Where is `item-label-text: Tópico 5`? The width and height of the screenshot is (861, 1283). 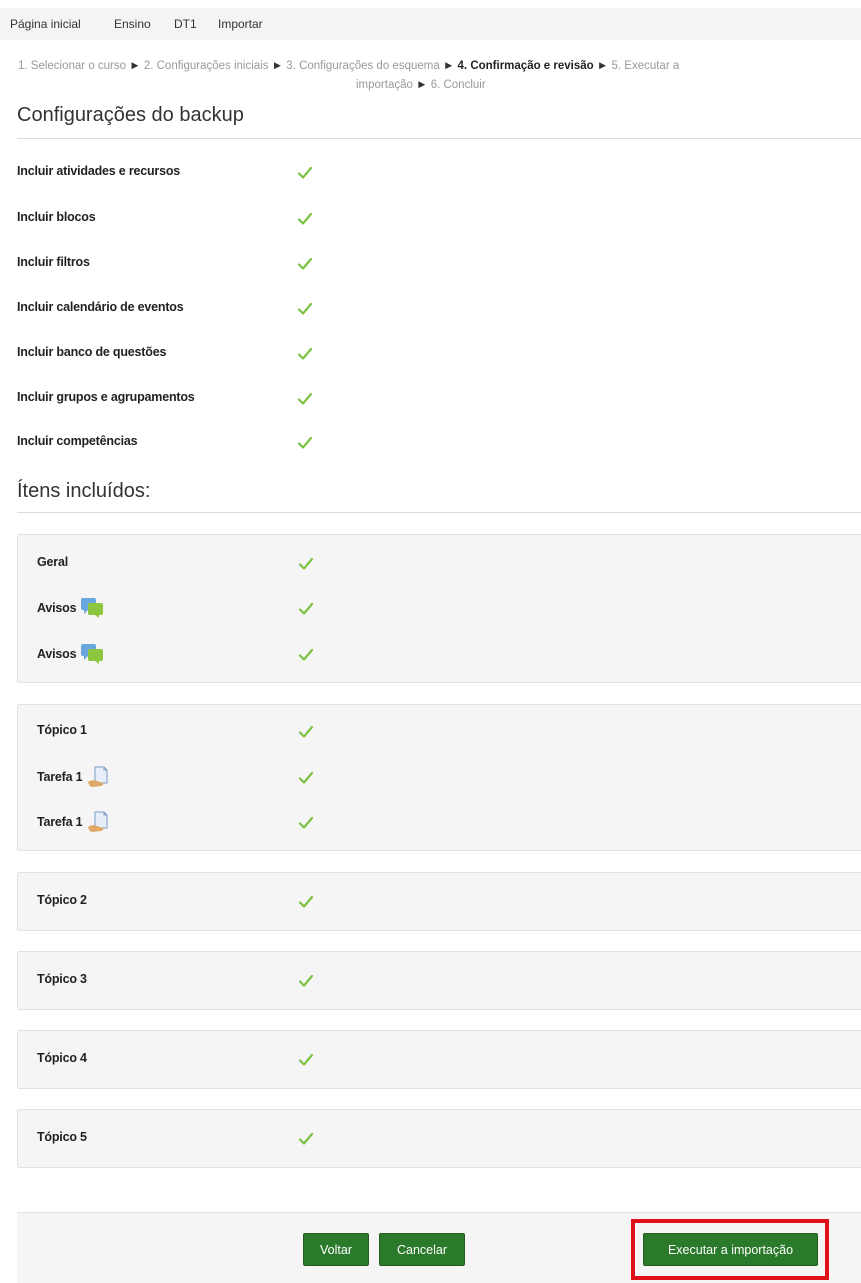
item-label-text: Tópico 5 is located at coordinates (62, 1137).